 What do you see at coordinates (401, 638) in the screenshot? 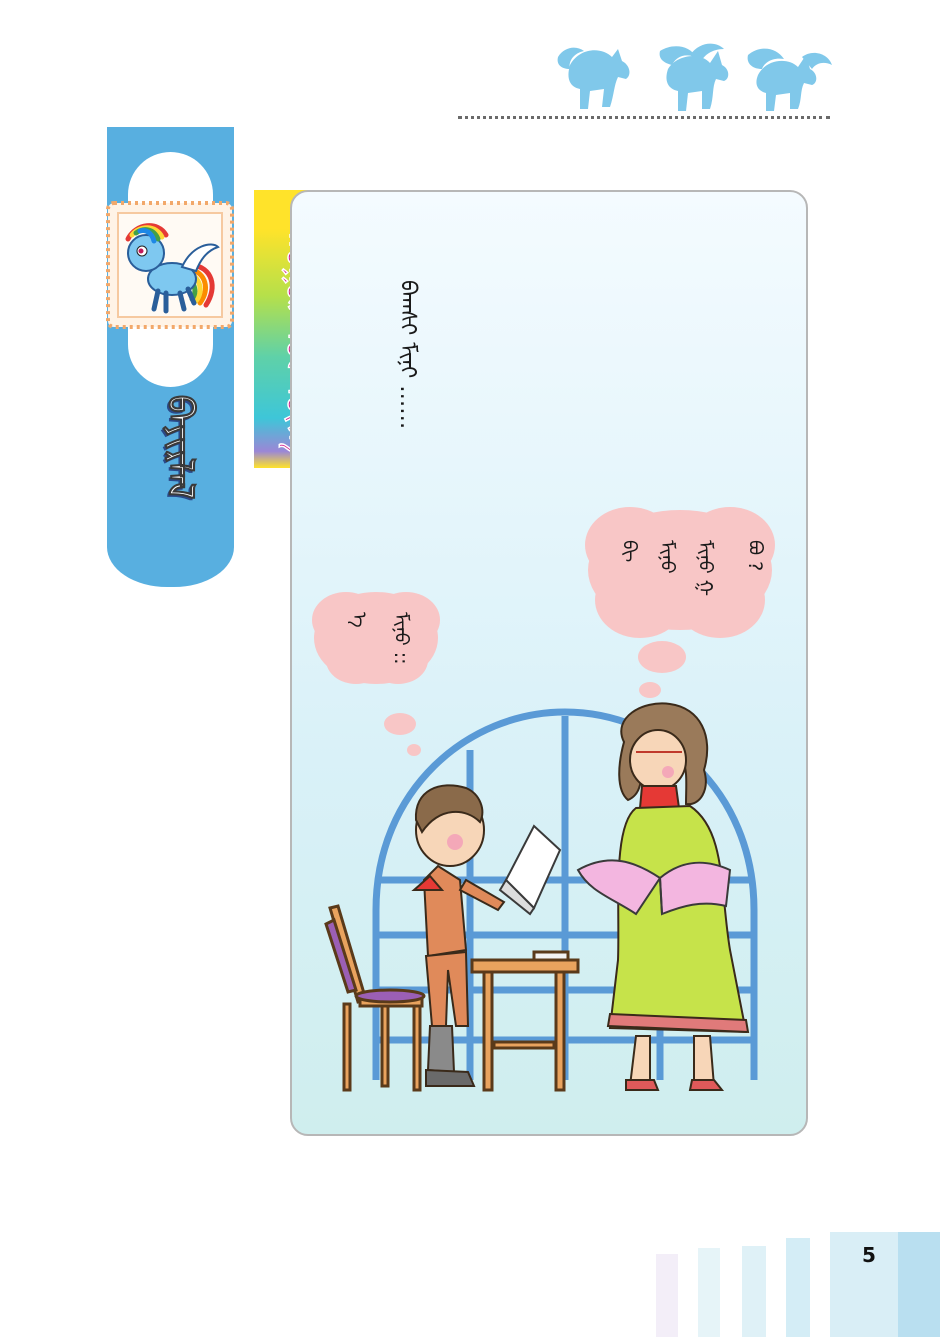
I see `boy-bubble-line-2: ᠮᠢᠨᠤ ::` at bounding box center [401, 638].